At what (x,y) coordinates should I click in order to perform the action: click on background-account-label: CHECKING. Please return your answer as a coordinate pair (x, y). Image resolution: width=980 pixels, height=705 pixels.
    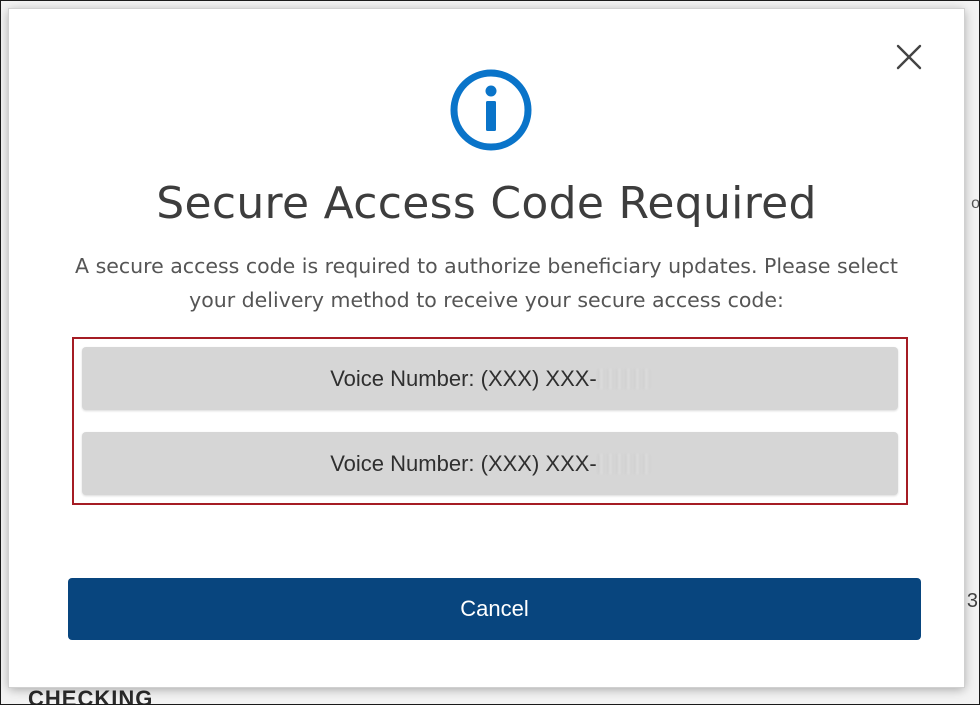
    Looking at the image, I should click on (91, 695).